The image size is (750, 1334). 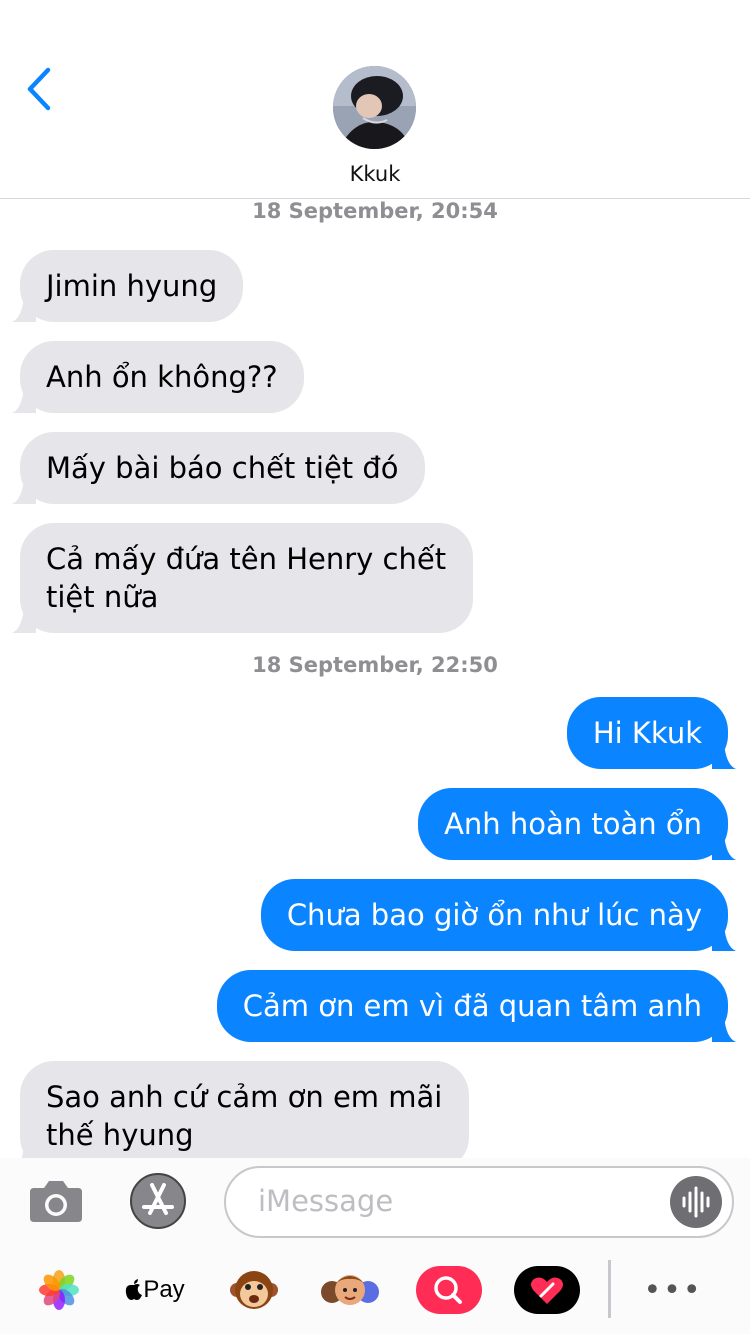 What do you see at coordinates (375, 665) in the screenshot?
I see `timestamp: 18 September, 22:50` at bounding box center [375, 665].